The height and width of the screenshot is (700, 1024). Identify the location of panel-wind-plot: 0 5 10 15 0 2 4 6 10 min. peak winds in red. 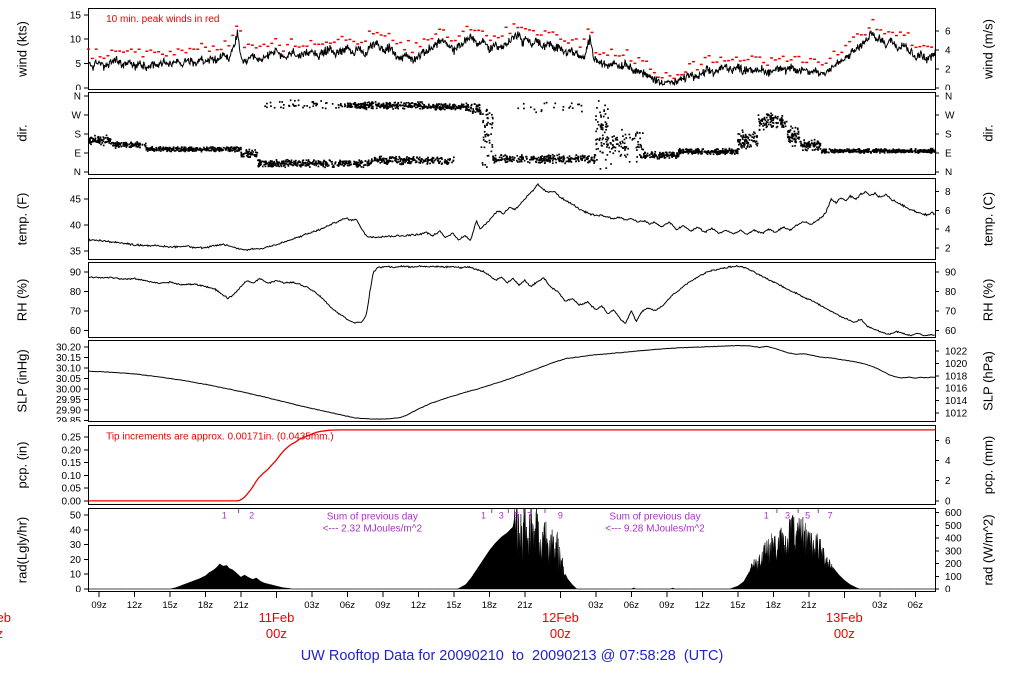
(510, 49).